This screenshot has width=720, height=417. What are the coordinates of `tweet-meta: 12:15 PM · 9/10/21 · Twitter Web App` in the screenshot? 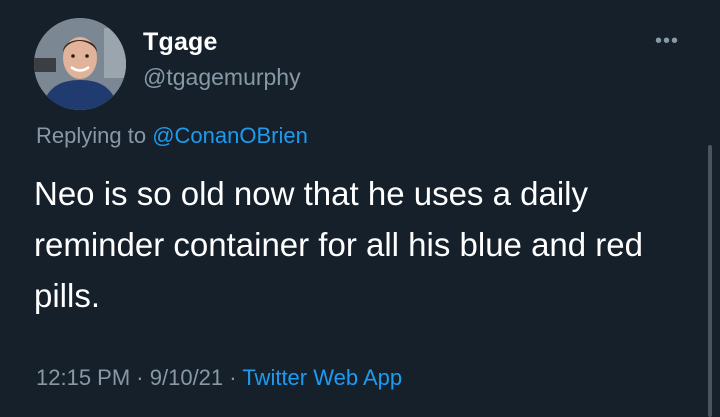 It's located at (219, 378).